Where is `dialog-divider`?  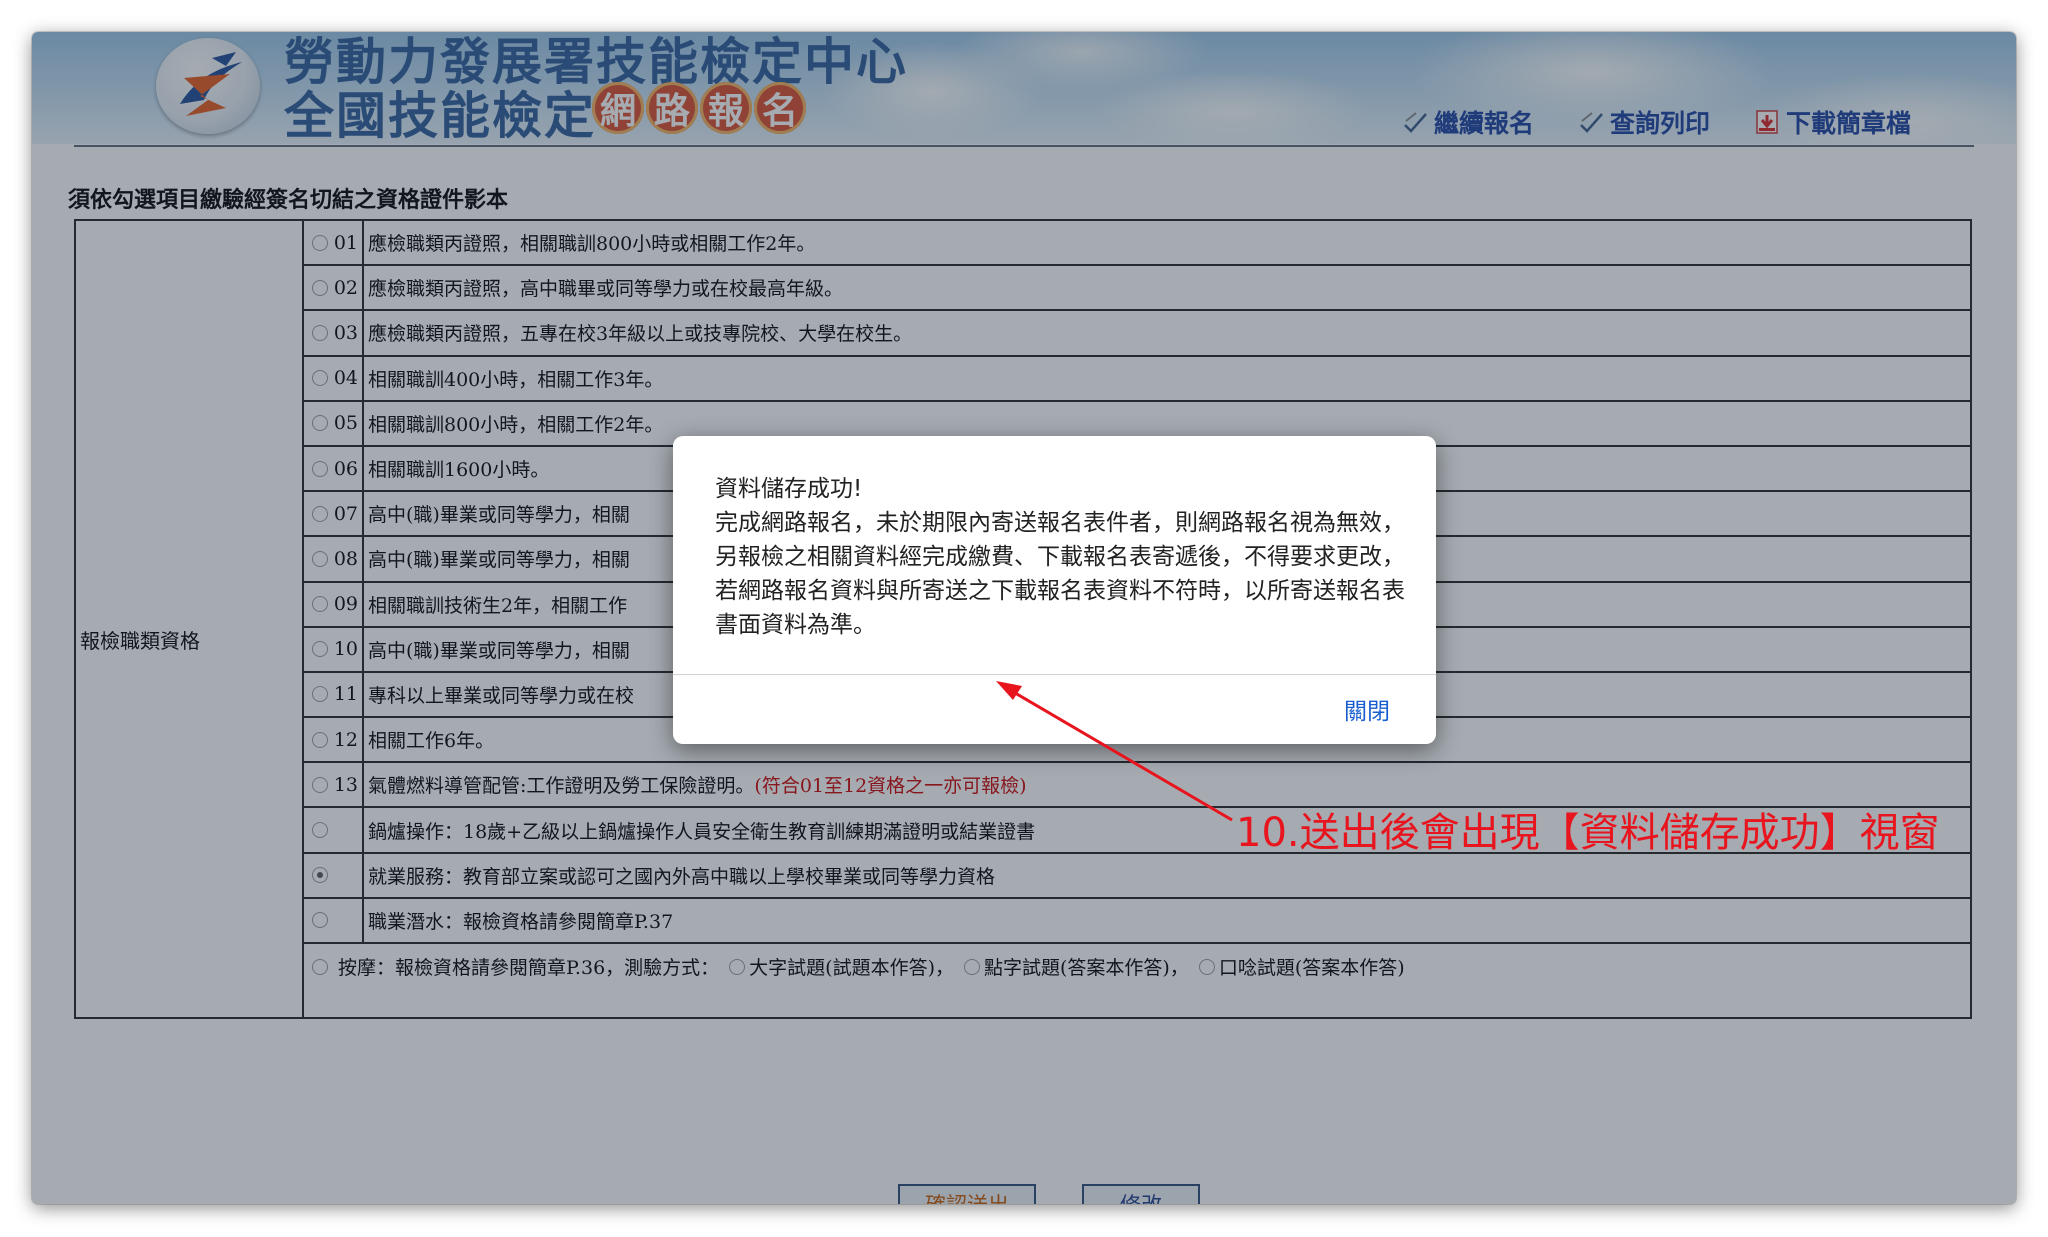
dialog-divider is located at coordinates (1054, 674).